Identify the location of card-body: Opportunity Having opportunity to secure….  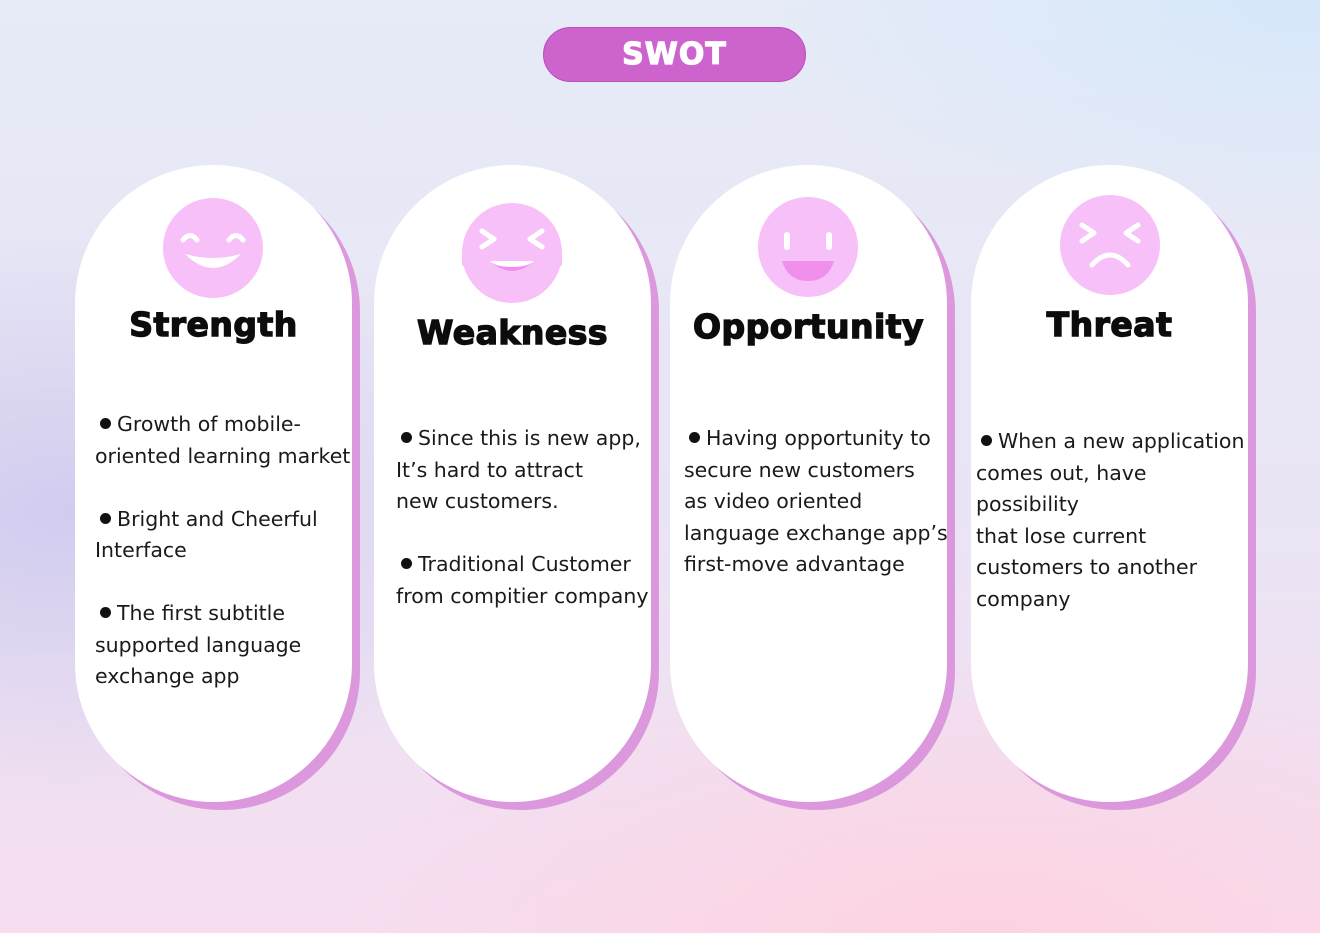
(808, 483).